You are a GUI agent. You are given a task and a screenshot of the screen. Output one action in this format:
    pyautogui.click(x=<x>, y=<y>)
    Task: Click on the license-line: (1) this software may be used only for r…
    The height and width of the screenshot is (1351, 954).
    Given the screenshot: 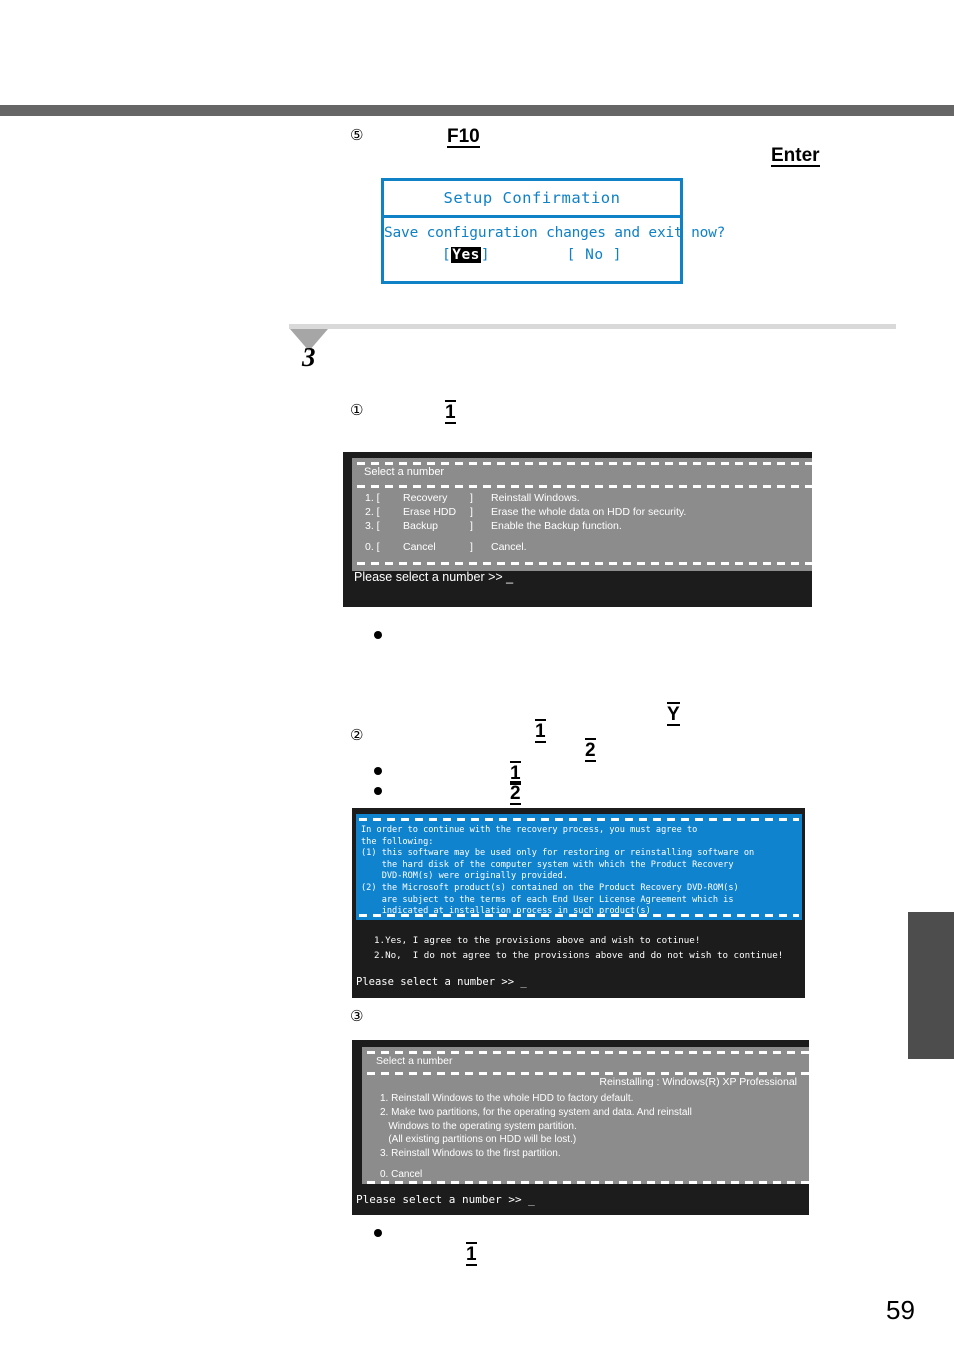 What is the action you would take?
    pyautogui.click(x=558, y=853)
    